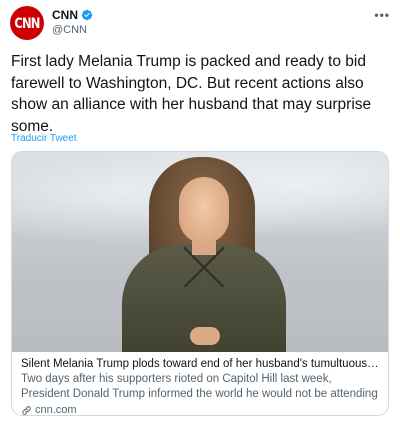  I want to click on translate-tweet-link: Traducir Tweet, so click(44, 138).